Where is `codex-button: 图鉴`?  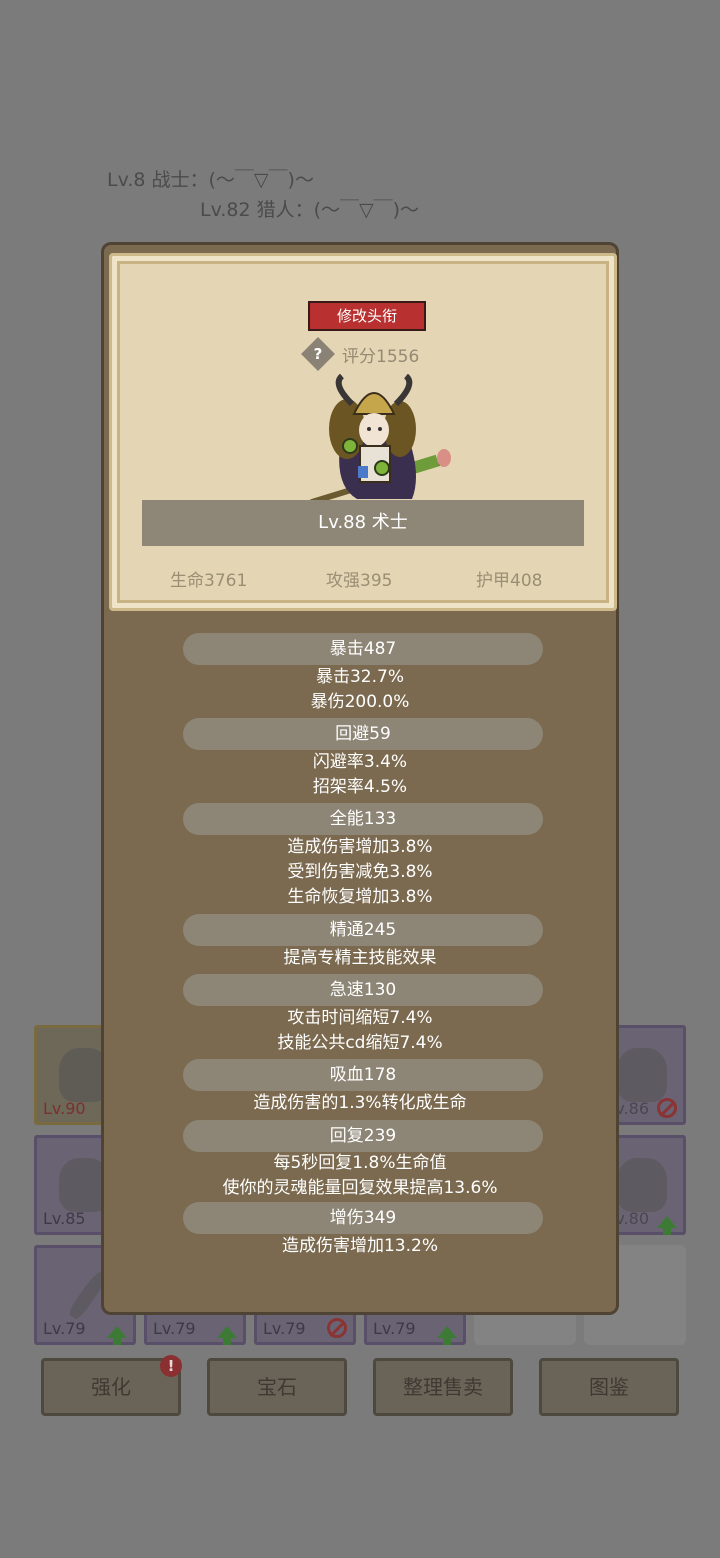
codex-button: 图鉴 is located at coordinates (609, 1387).